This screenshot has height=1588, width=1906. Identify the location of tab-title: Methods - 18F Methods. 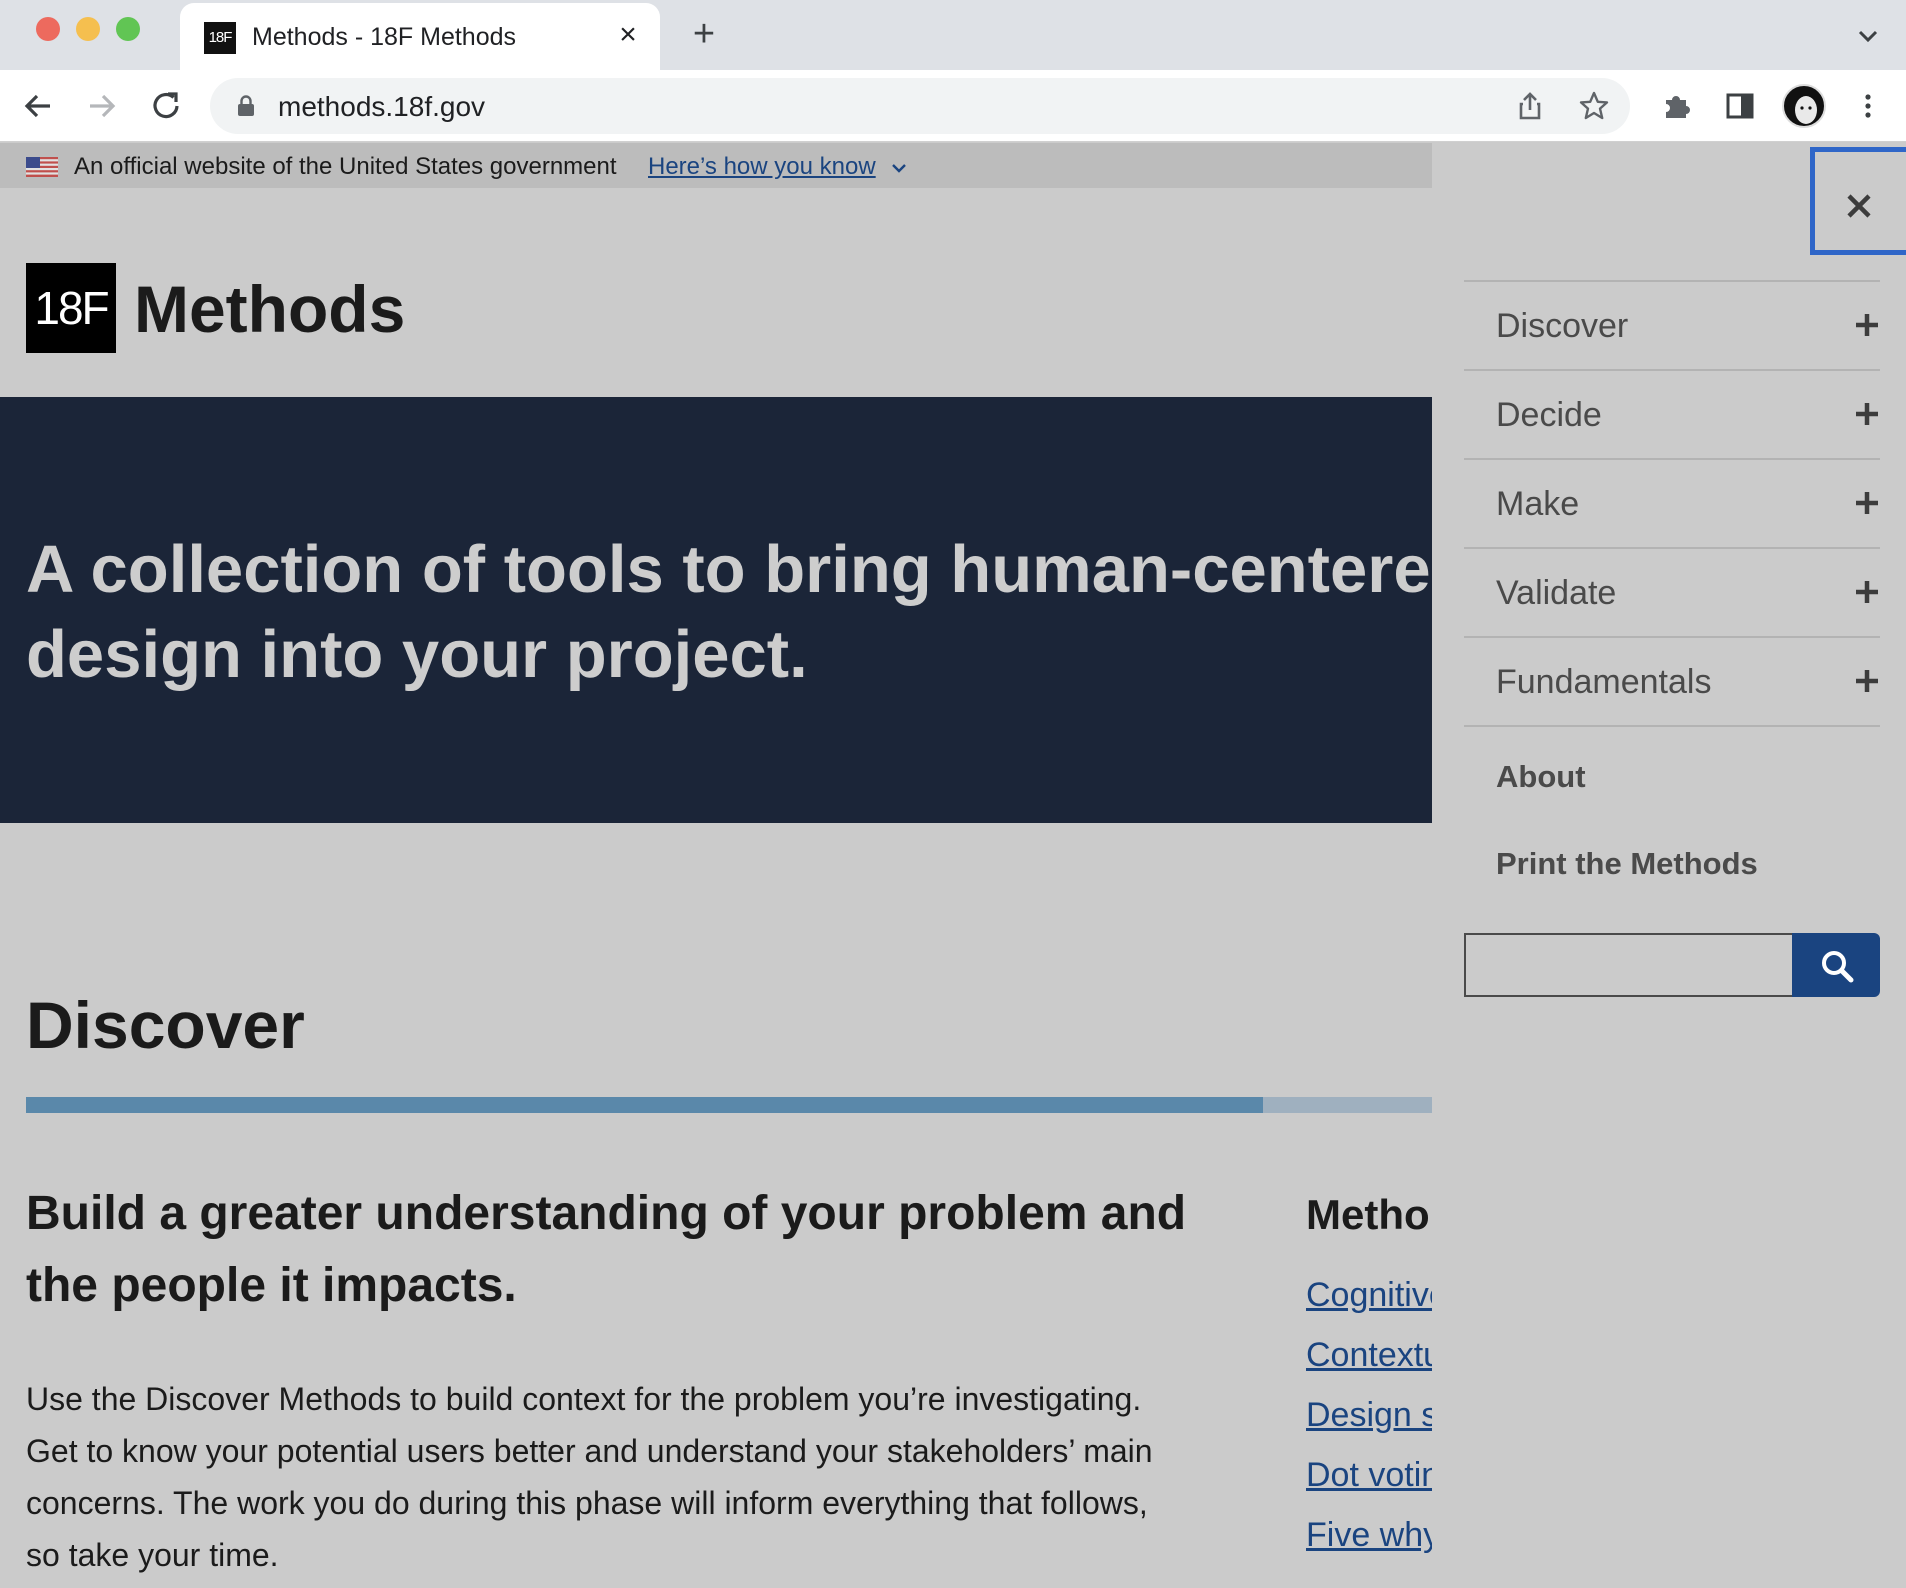
(384, 37).